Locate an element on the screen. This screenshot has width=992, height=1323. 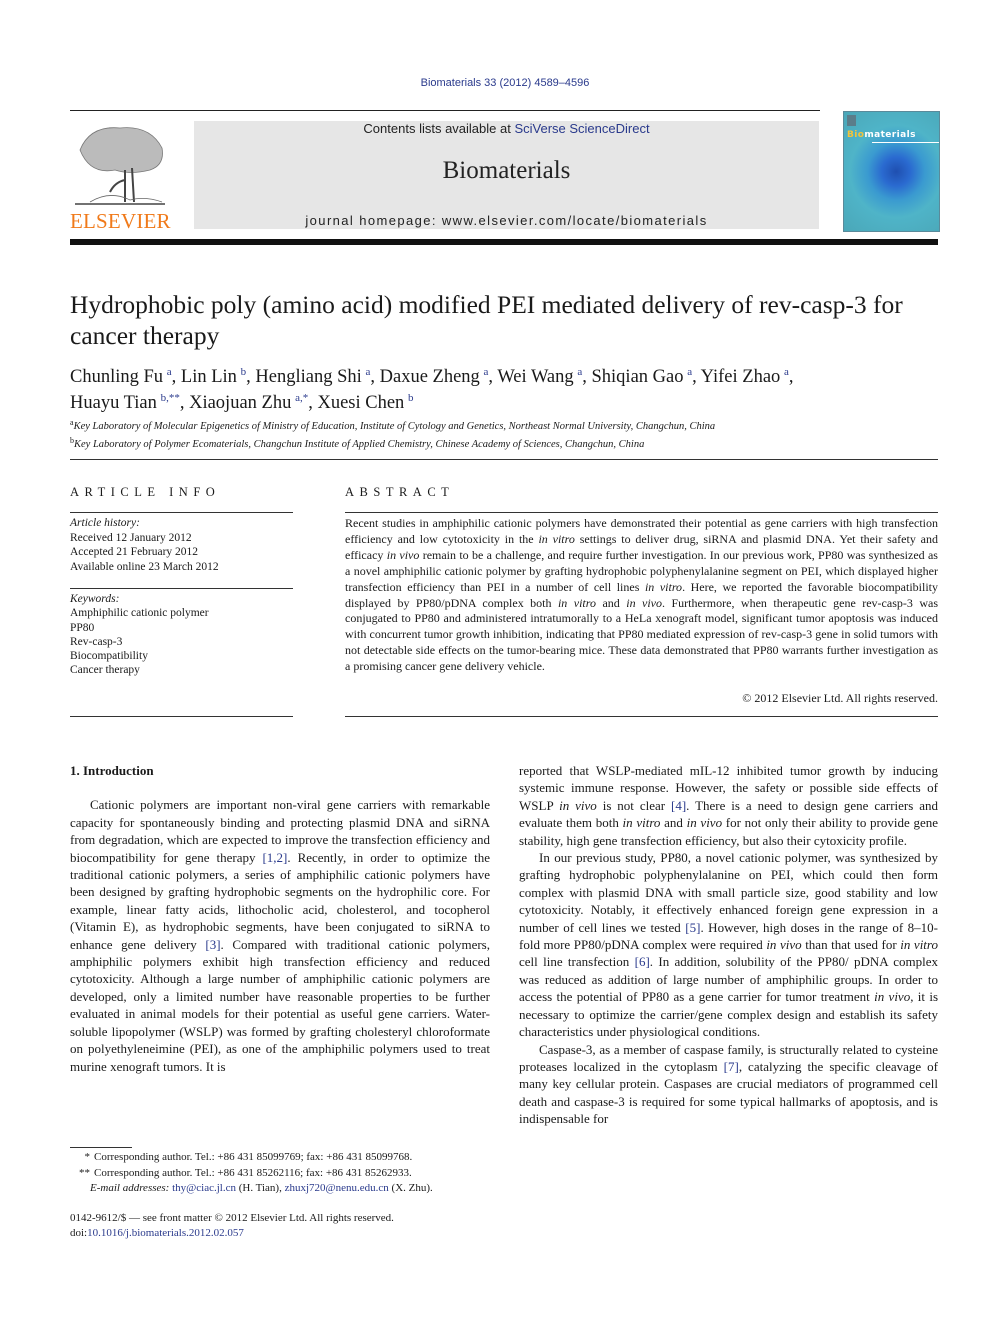
reference-link: [7] is located at coordinates (731, 1066).